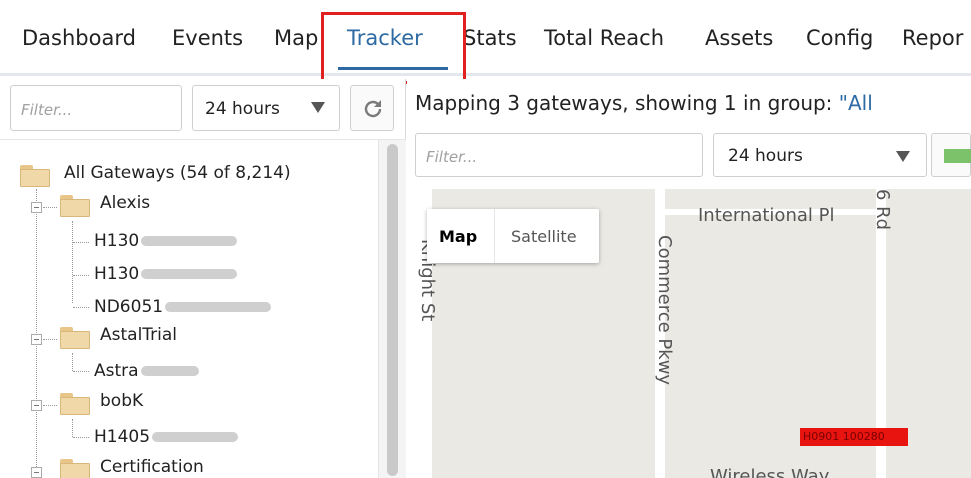 Image resolution: width=971 pixels, height=478 pixels. I want to click on tree-device-label: H1405, so click(122, 437).